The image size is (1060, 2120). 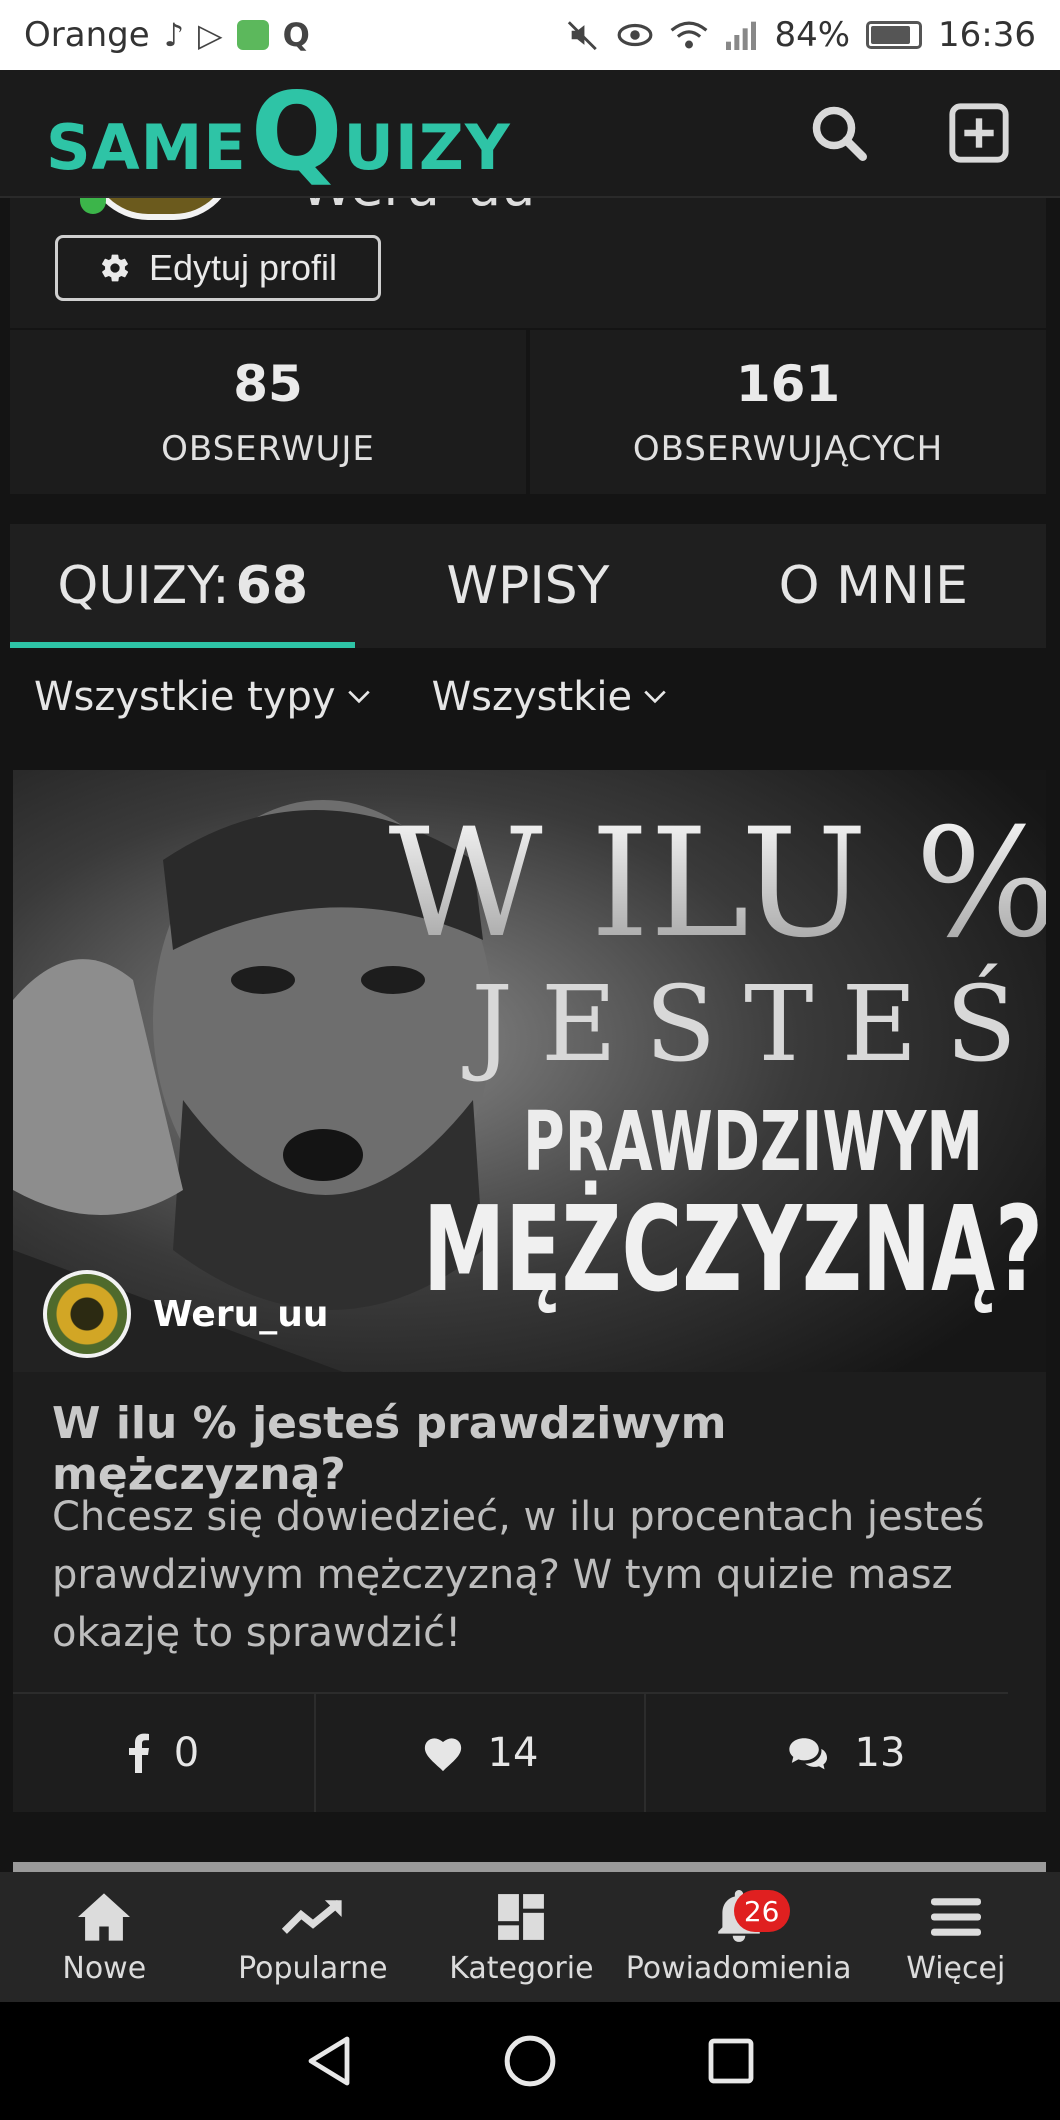 I want to click on share-facebook-button: 0, so click(x=164, y=1753).